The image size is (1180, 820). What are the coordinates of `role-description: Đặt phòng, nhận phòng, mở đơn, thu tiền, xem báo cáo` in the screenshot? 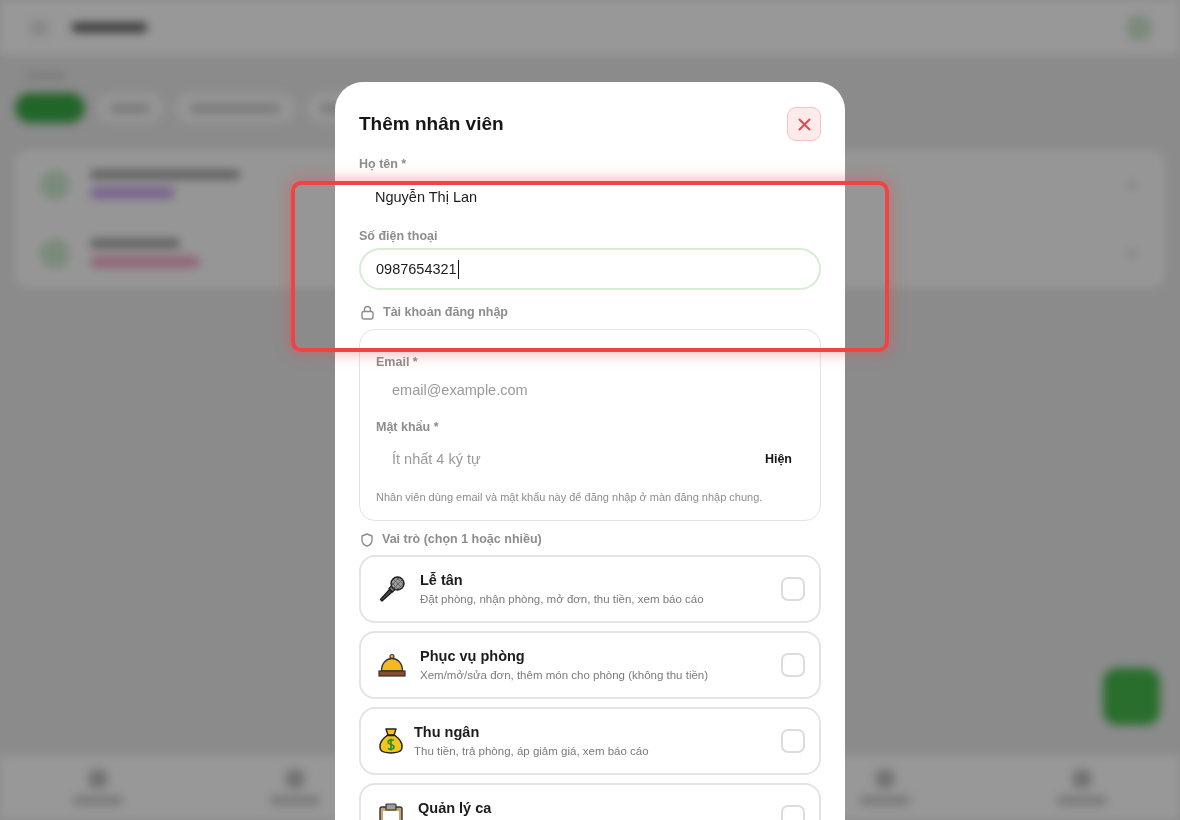 It's located at (562, 599).